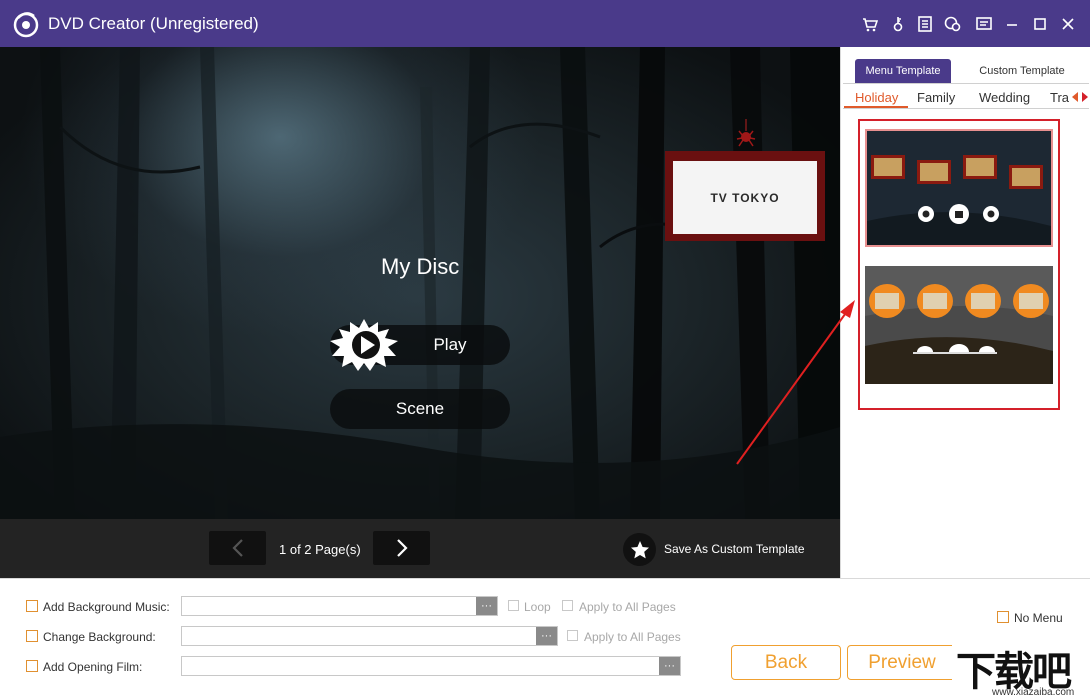 The image size is (1090, 700). Describe the element at coordinates (1080, 97) in the screenshot. I see `category-scroll-arrows-icon` at that location.